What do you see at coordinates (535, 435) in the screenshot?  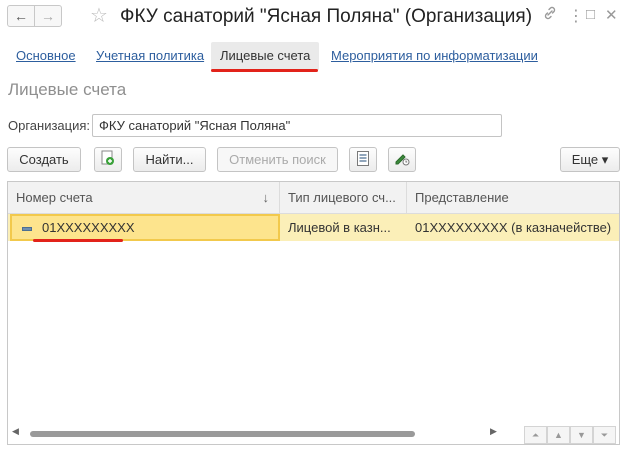 I see `scroll-top-icon: ⏶` at bounding box center [535, 435].